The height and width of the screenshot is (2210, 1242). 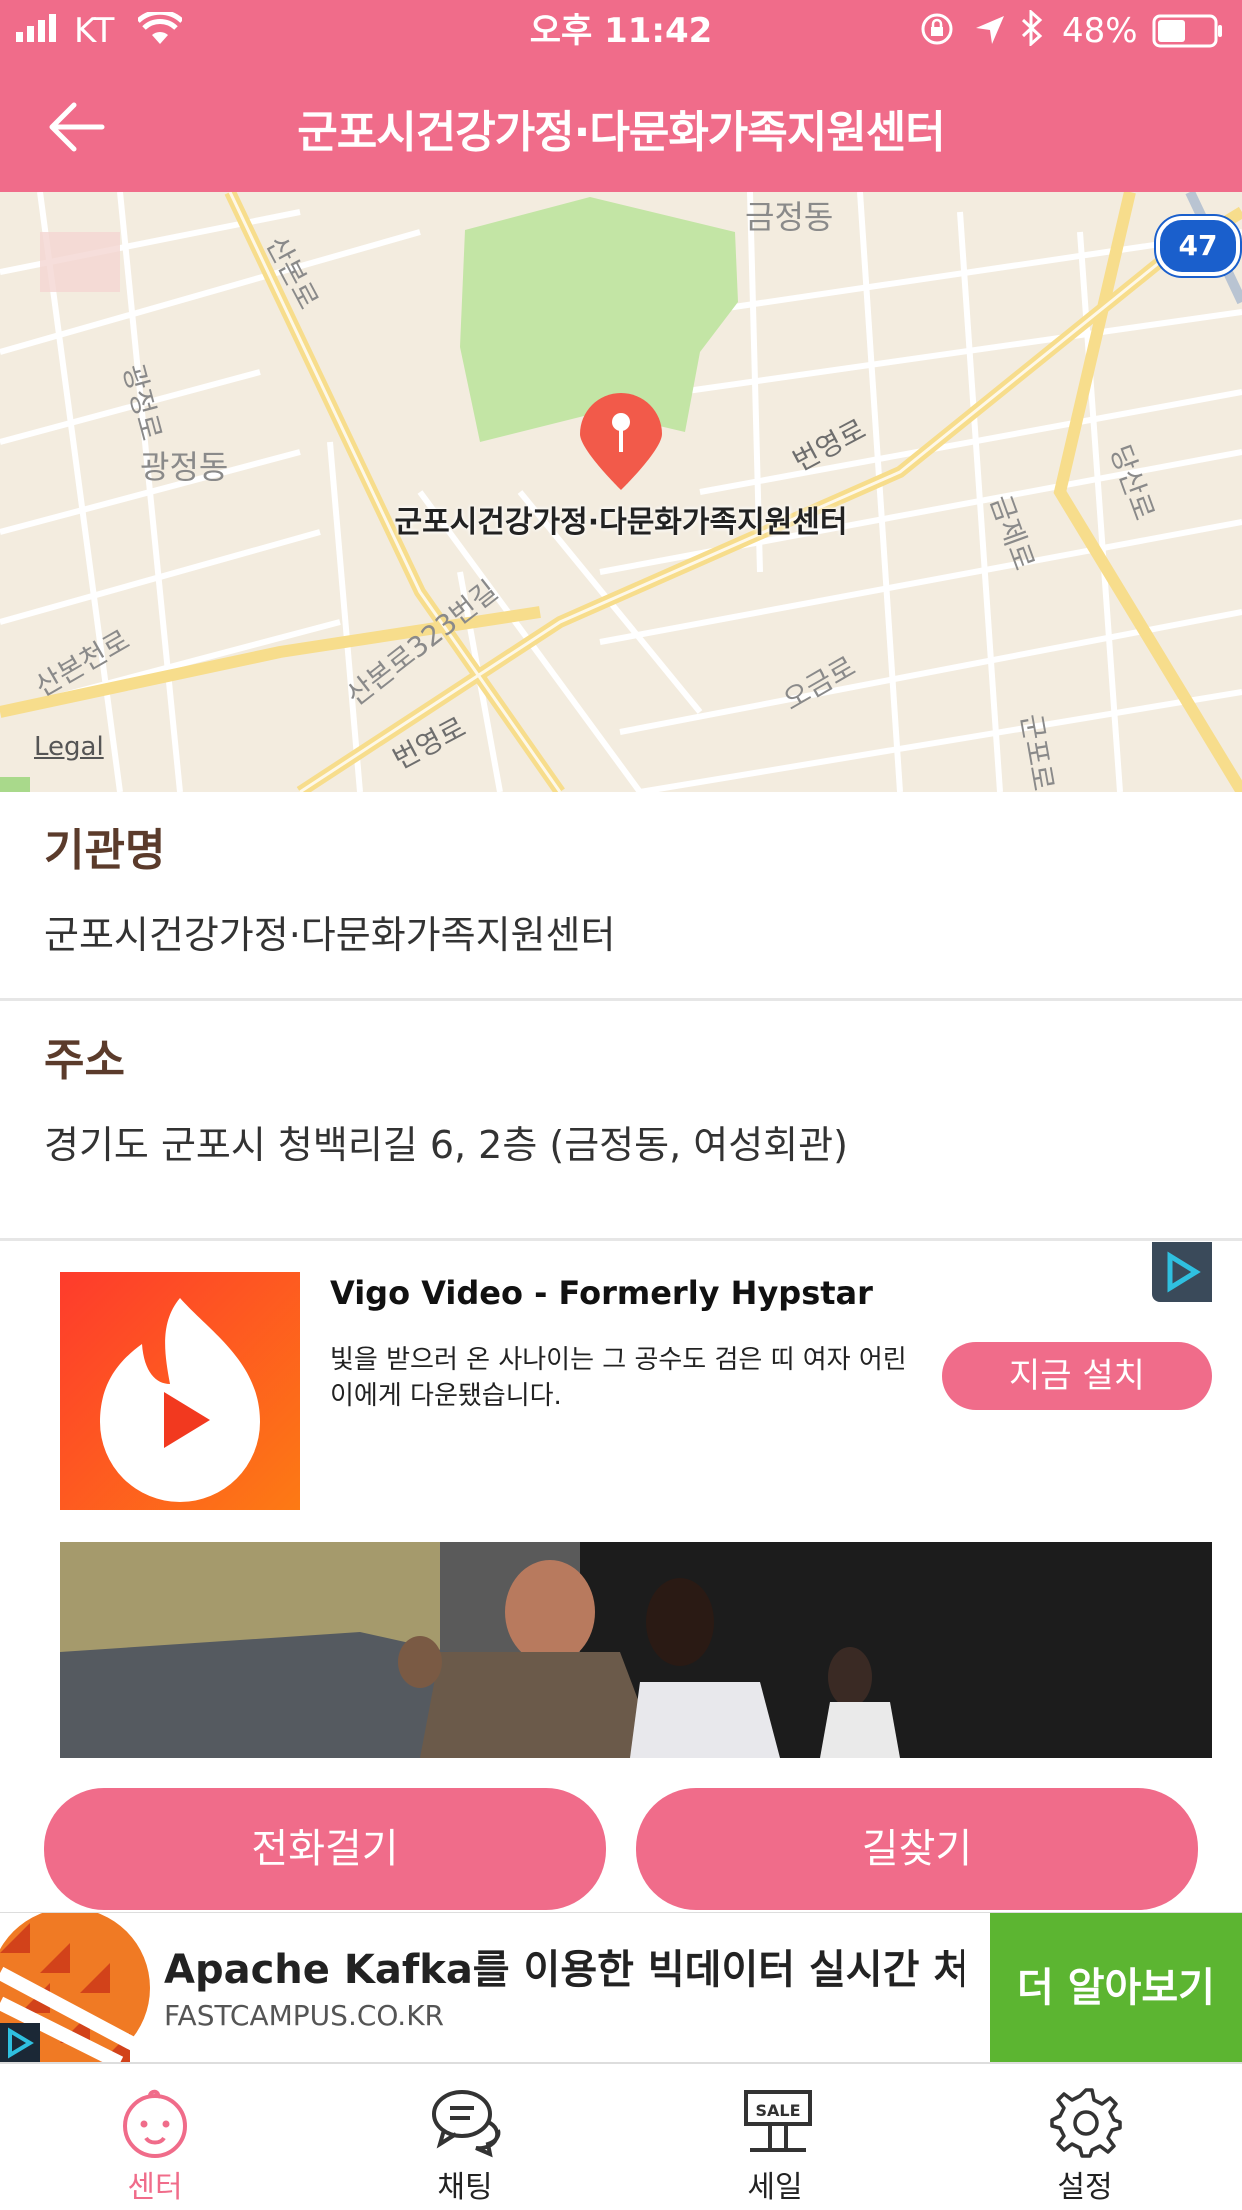 What do you see at coordinates (1188, 37) in the screenshot?
I see `battery-icon` at bounding box center [1188, 37].